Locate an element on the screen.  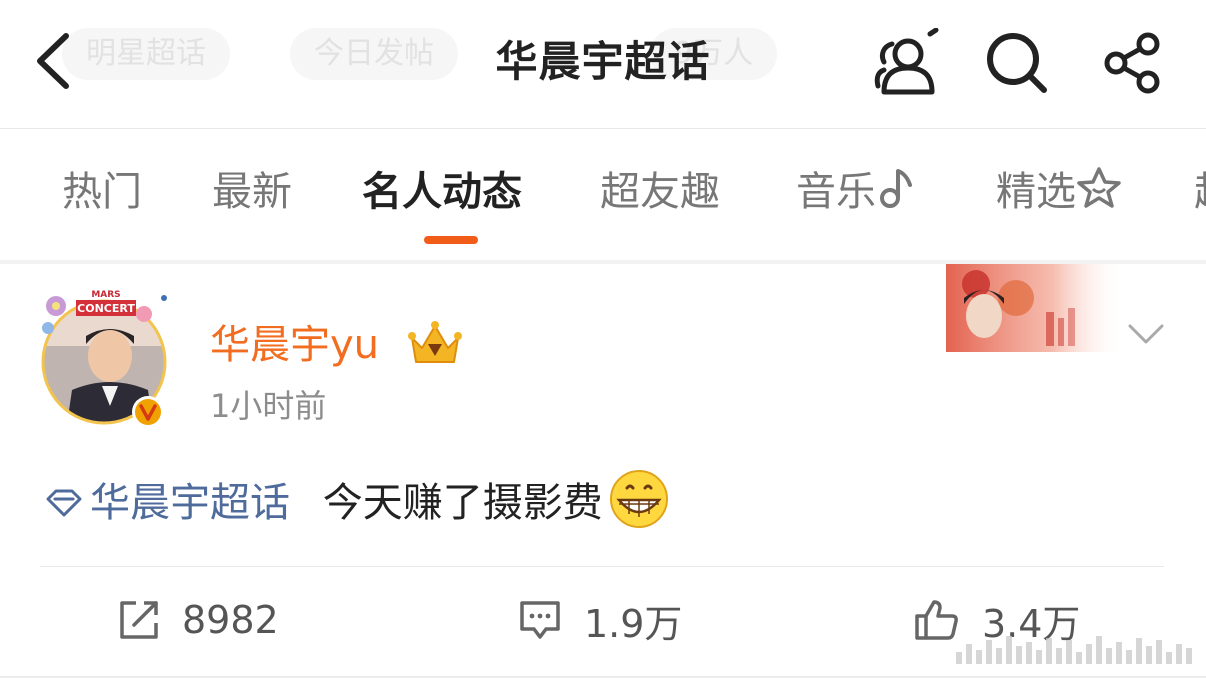
verified-v-icon is located at coordinates (148, 412).